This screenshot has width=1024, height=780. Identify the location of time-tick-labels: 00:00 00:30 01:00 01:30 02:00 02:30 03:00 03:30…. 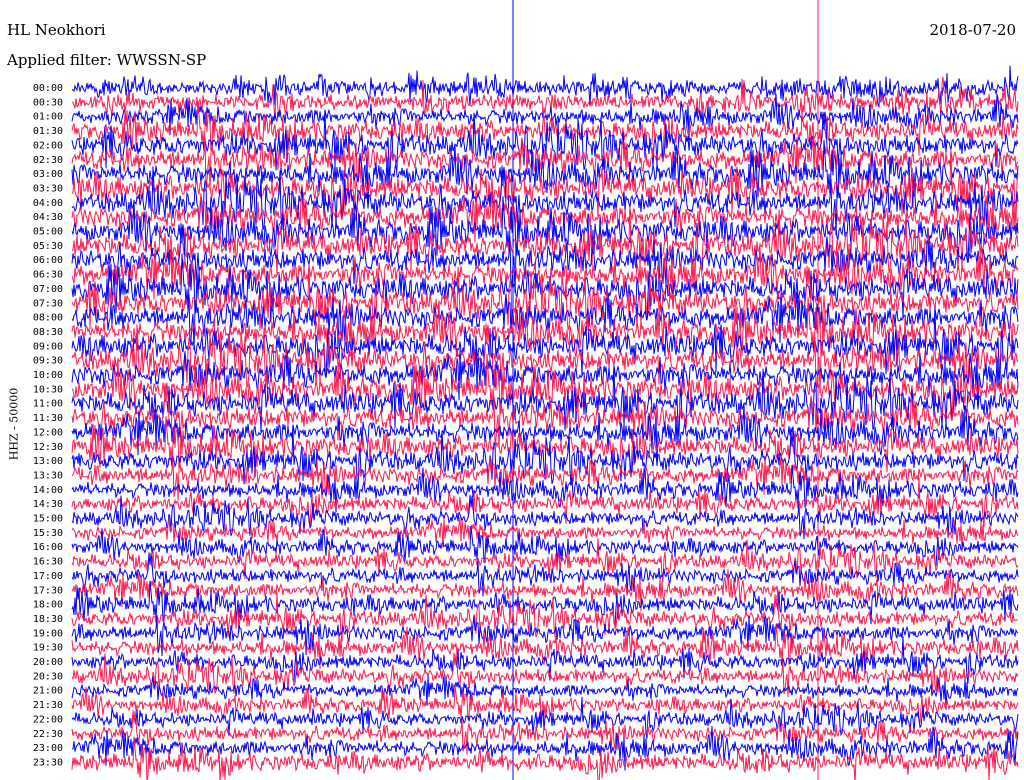
(48, 425).